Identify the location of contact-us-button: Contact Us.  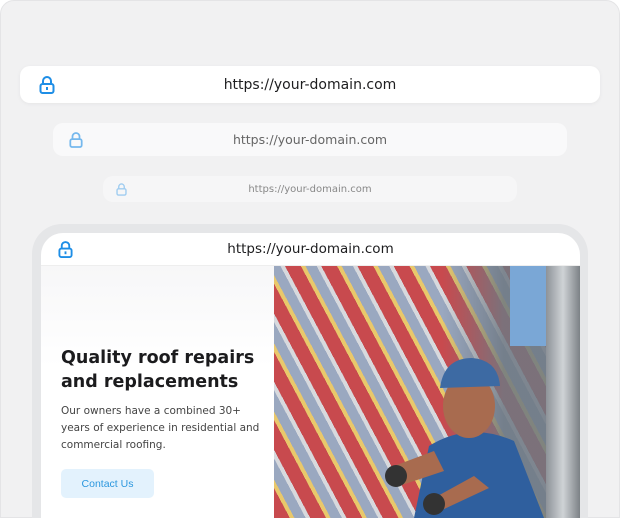
(107, 483).